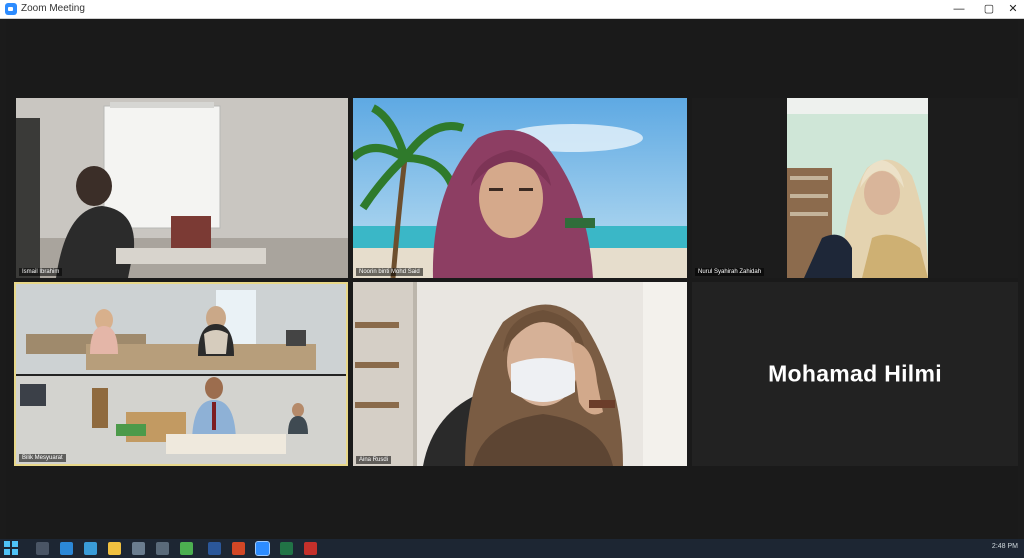 This screenshot has height=558, width=1024. What do you see at coordinates (310, 548) in the screenshot?
I see `acrobat-icon` at bounding box center [310, 548].